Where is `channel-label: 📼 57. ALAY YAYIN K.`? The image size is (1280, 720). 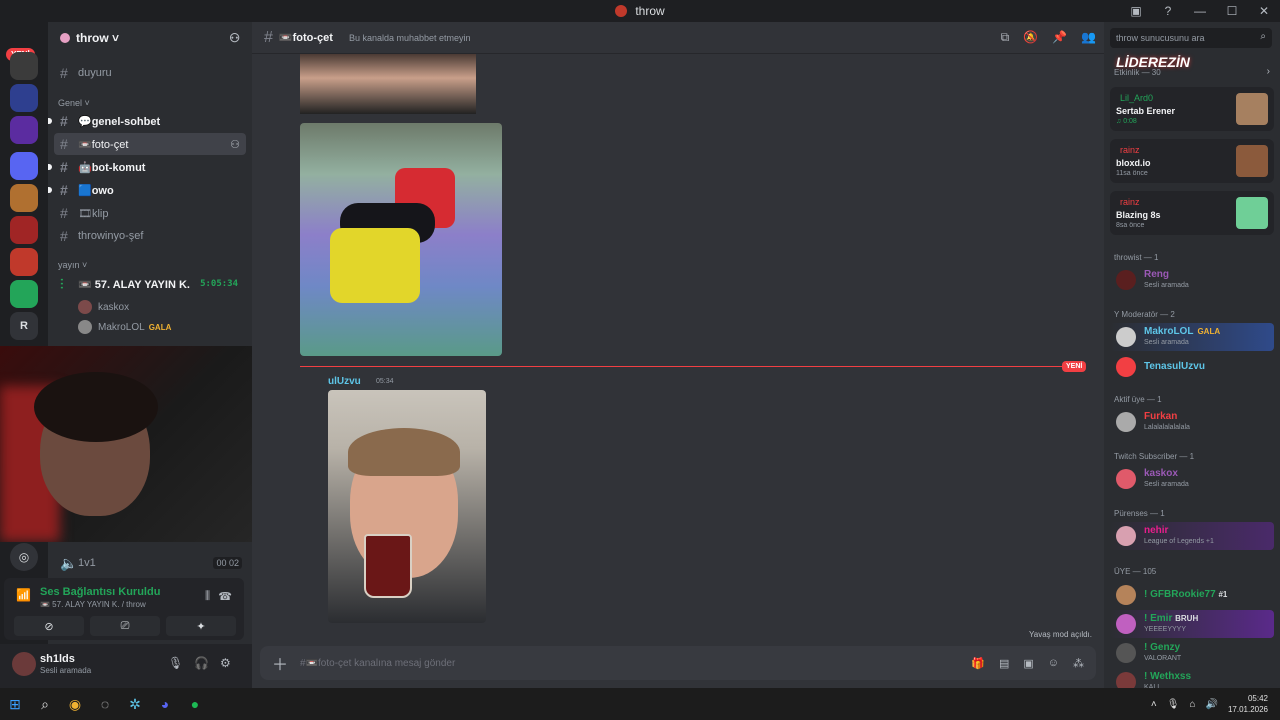 channel-label: 📼 57. ALAY YAYIN K. is located at coordinates (134, 284).